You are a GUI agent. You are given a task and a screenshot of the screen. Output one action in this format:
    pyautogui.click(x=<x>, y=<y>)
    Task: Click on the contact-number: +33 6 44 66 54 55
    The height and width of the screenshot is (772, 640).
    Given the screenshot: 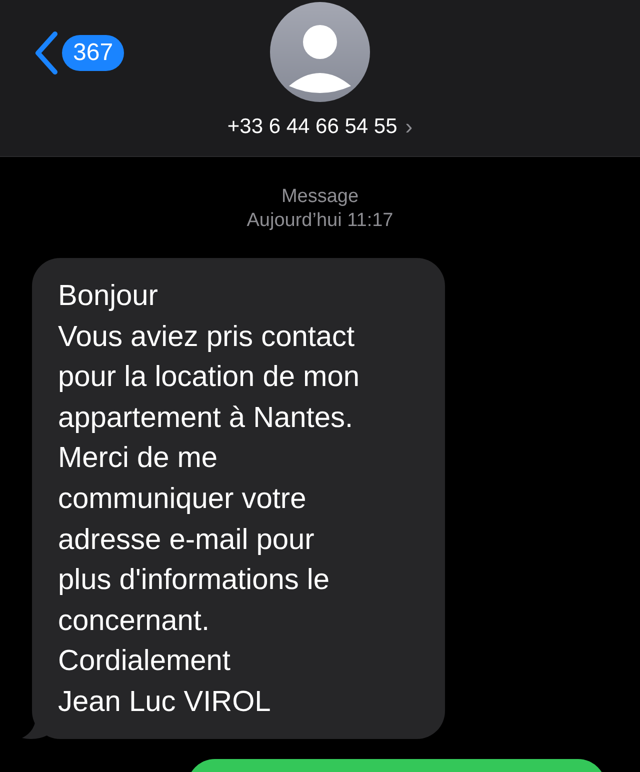 What is the action you would take?
    pyautogui.click(x=312, y=127)
    